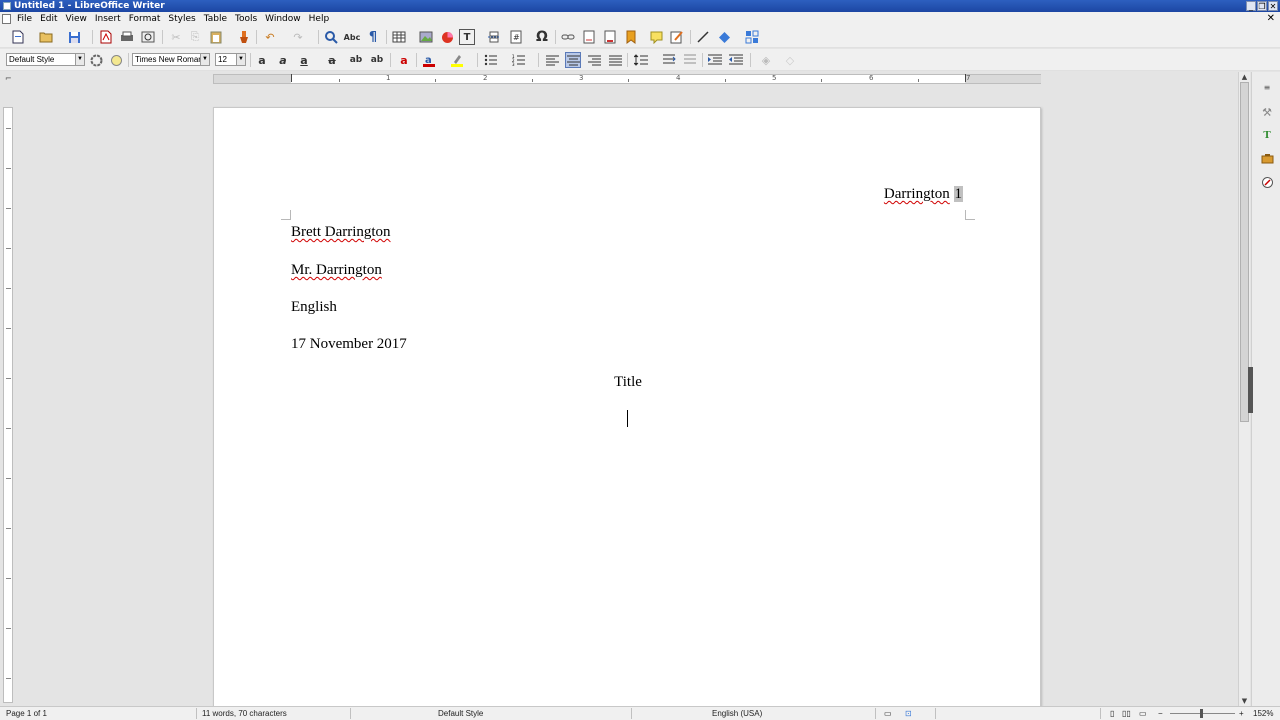 The width and height of the screenshot is (1280, 720). I want to click on bullet-list-icon, so click(491, 60).